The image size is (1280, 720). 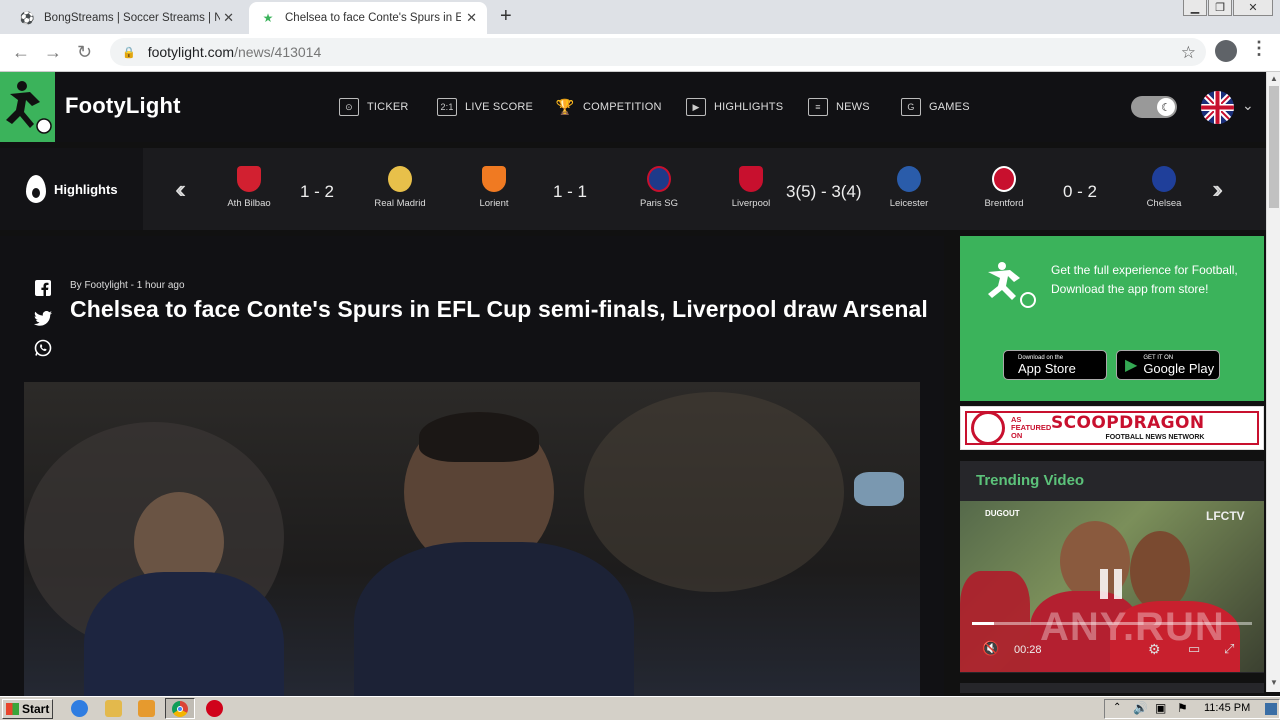 I want to click on trophy-icon: 🏆, so click(x=565, y=107).